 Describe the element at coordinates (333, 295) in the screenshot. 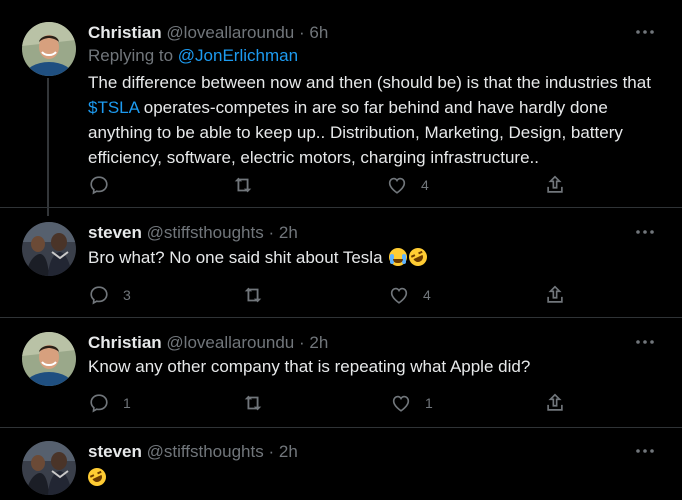

I see `tweet-actions: 3 4` at that location.